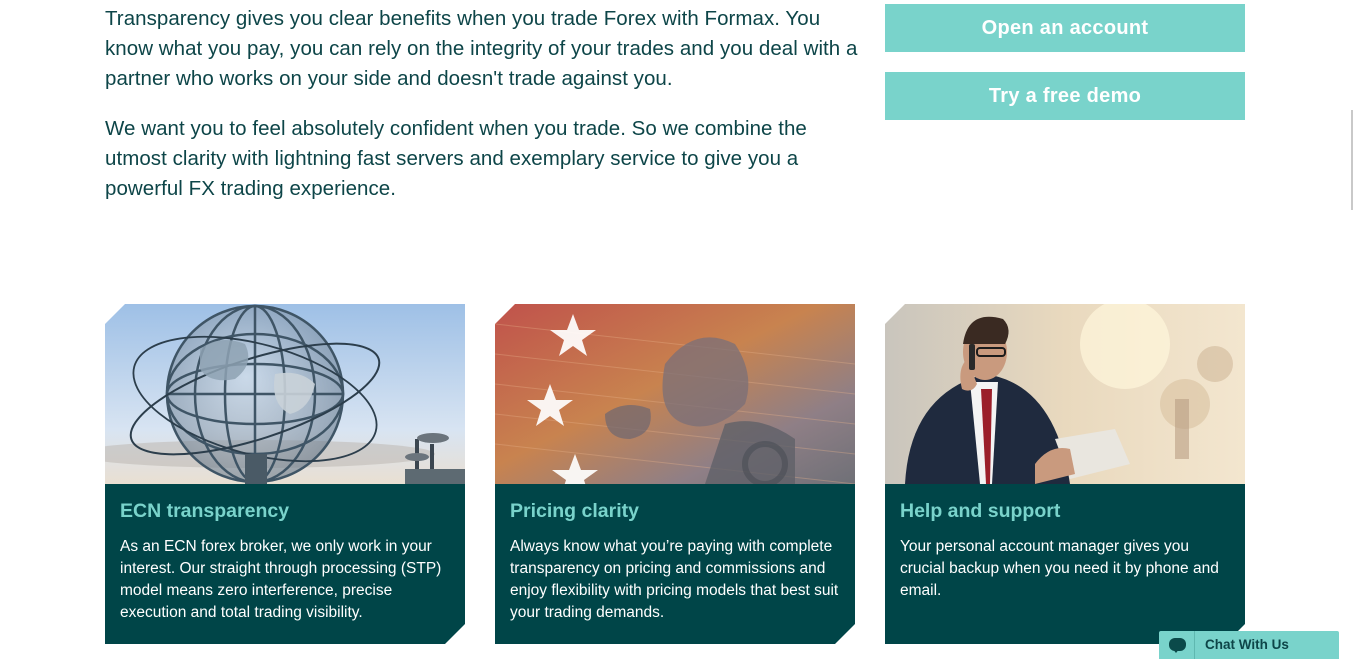  I want to click on open-account-button: Open an account, so click(1065, 28).